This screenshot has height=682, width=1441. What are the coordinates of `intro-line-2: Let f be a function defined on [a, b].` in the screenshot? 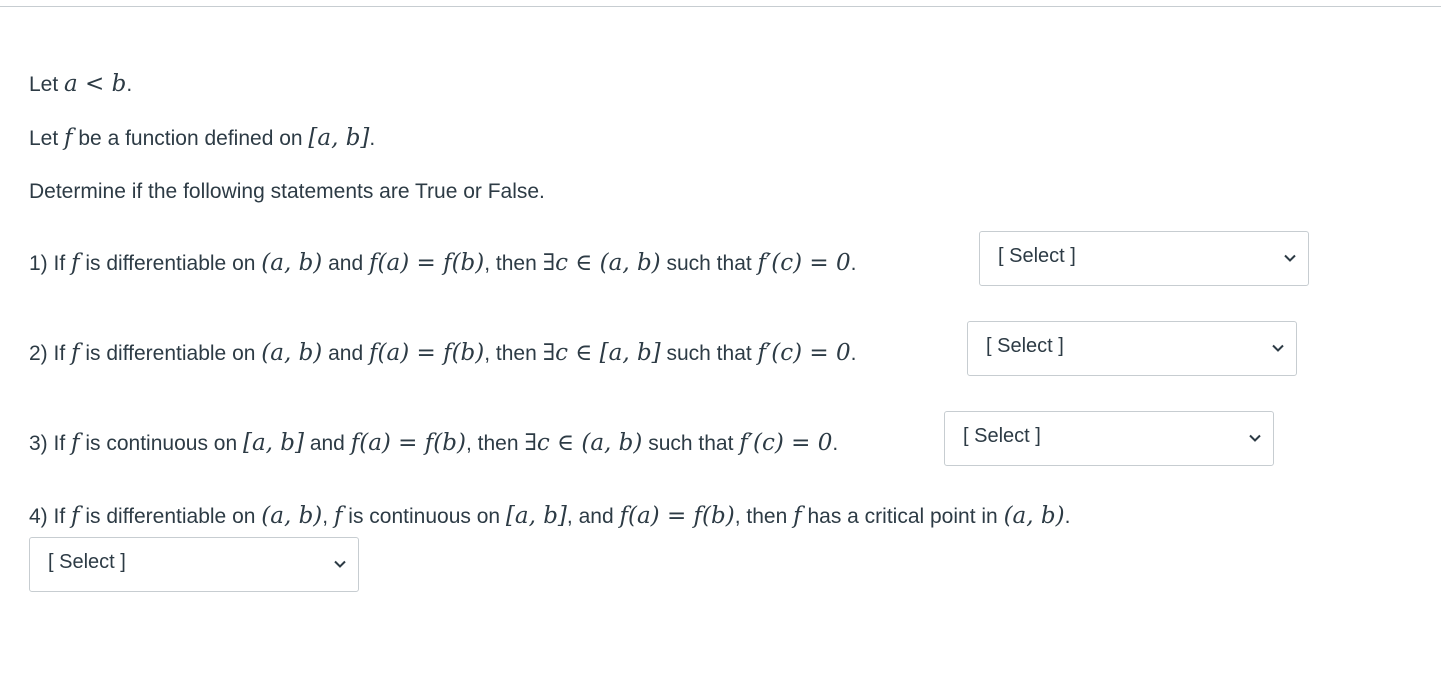 It's located at (202, 138).